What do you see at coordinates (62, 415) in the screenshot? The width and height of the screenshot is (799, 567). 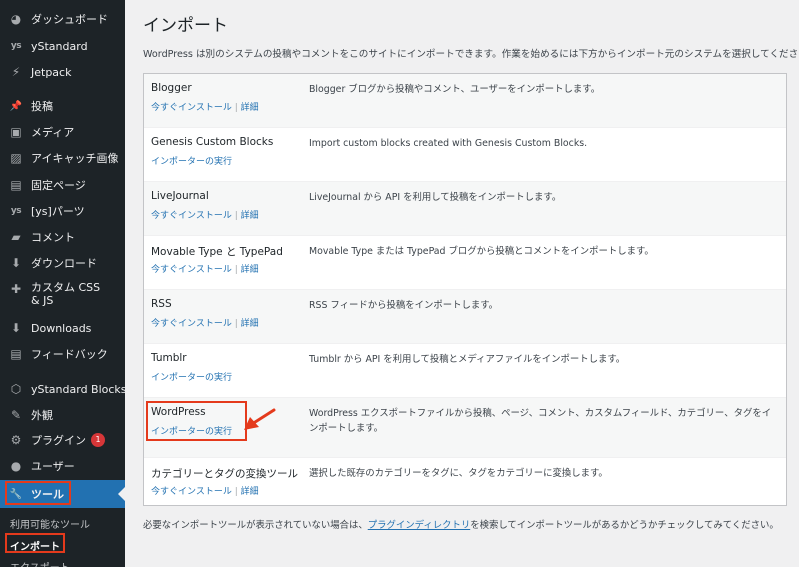 I see `menu-item-appearance: ✎ 外観` at bounding box center [62, 415].